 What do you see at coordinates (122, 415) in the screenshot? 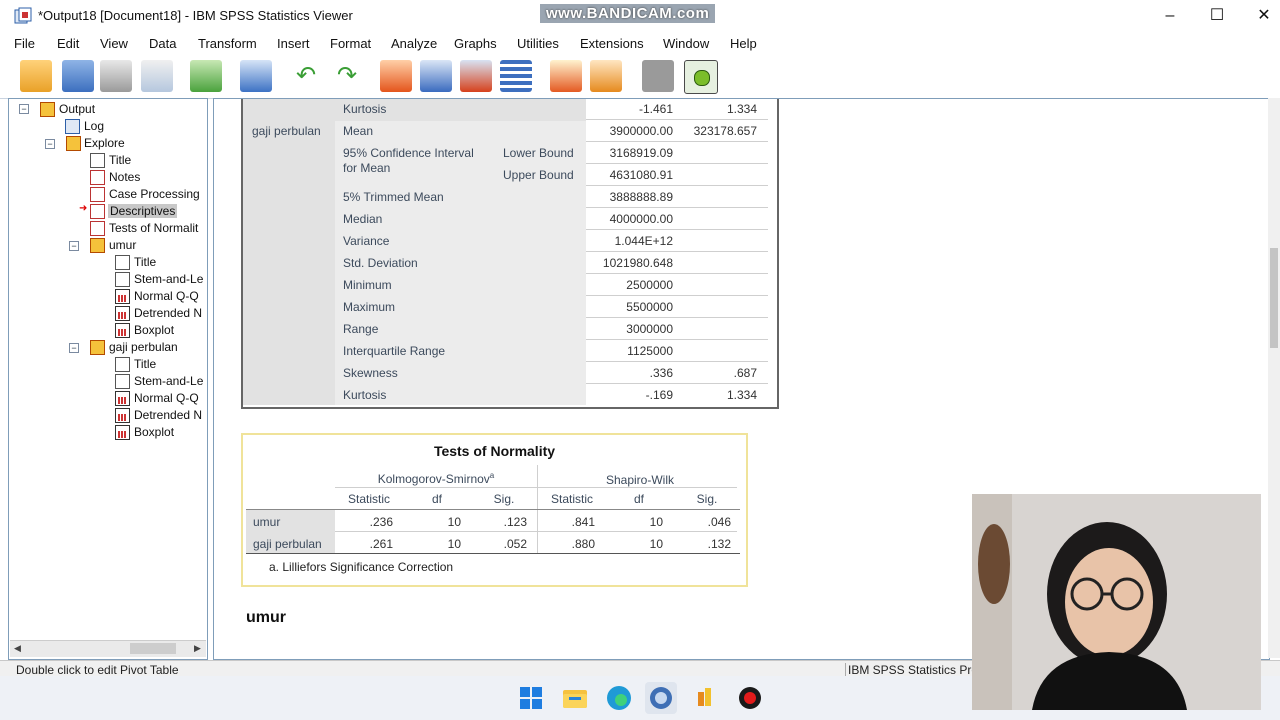
I see `gaji-detrended-icon` at bounding box center [122, 415].